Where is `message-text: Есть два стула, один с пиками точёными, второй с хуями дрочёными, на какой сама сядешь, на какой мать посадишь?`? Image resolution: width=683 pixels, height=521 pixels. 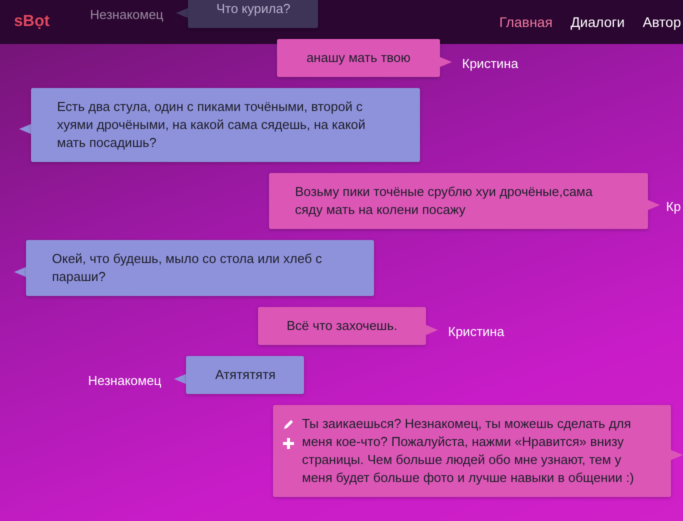 message-text: Есть два стула, один с пиками точёными, второй с хуями дрочёными, на какой сама сядешь, на какой мать посадишь? is located at coordinates (211, 125).